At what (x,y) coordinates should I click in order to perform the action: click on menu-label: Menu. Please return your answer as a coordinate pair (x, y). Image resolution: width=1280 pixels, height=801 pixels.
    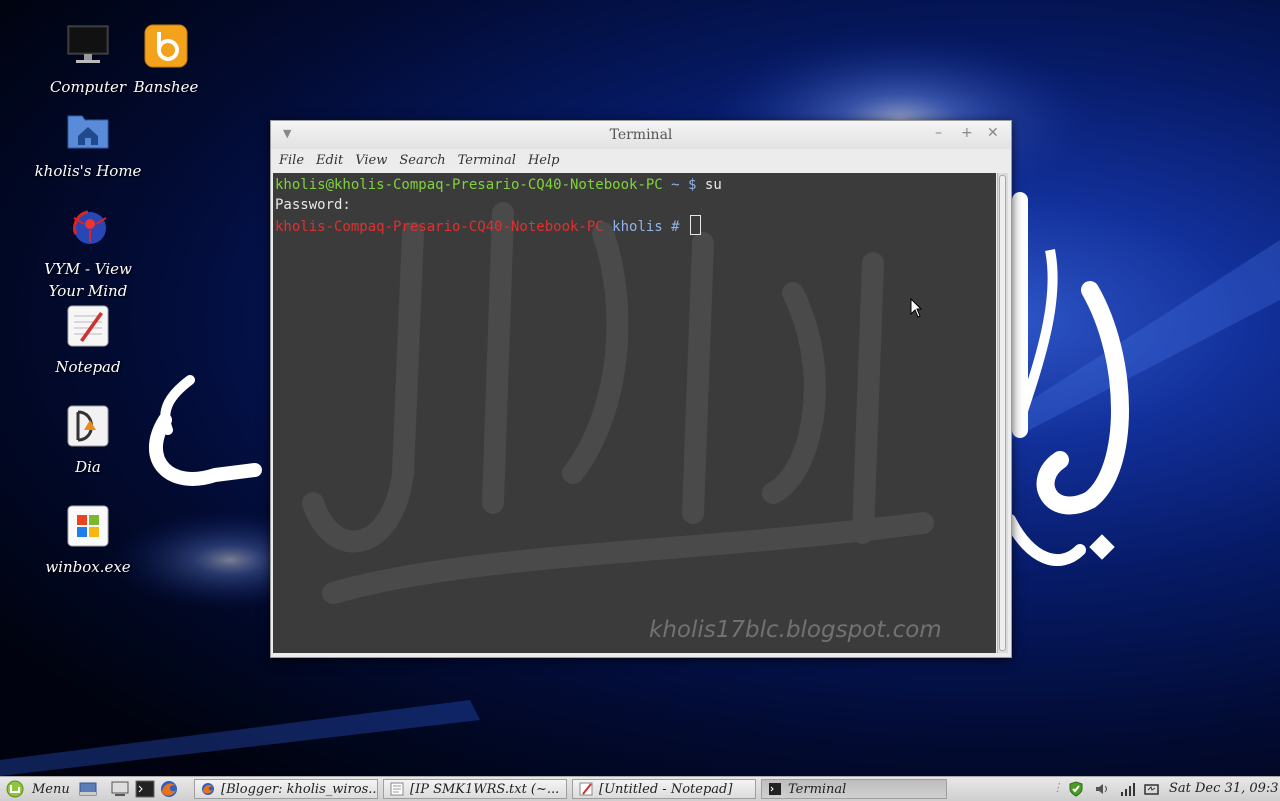
    Looking at the image, I should click on (51, 789).